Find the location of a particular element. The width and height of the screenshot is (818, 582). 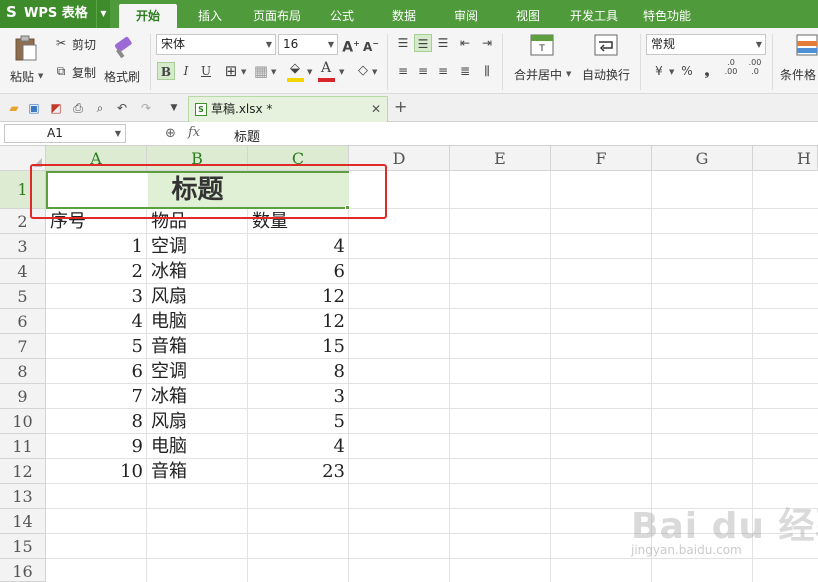

currency-icon: ¥ is located at coordinates (659, 71).